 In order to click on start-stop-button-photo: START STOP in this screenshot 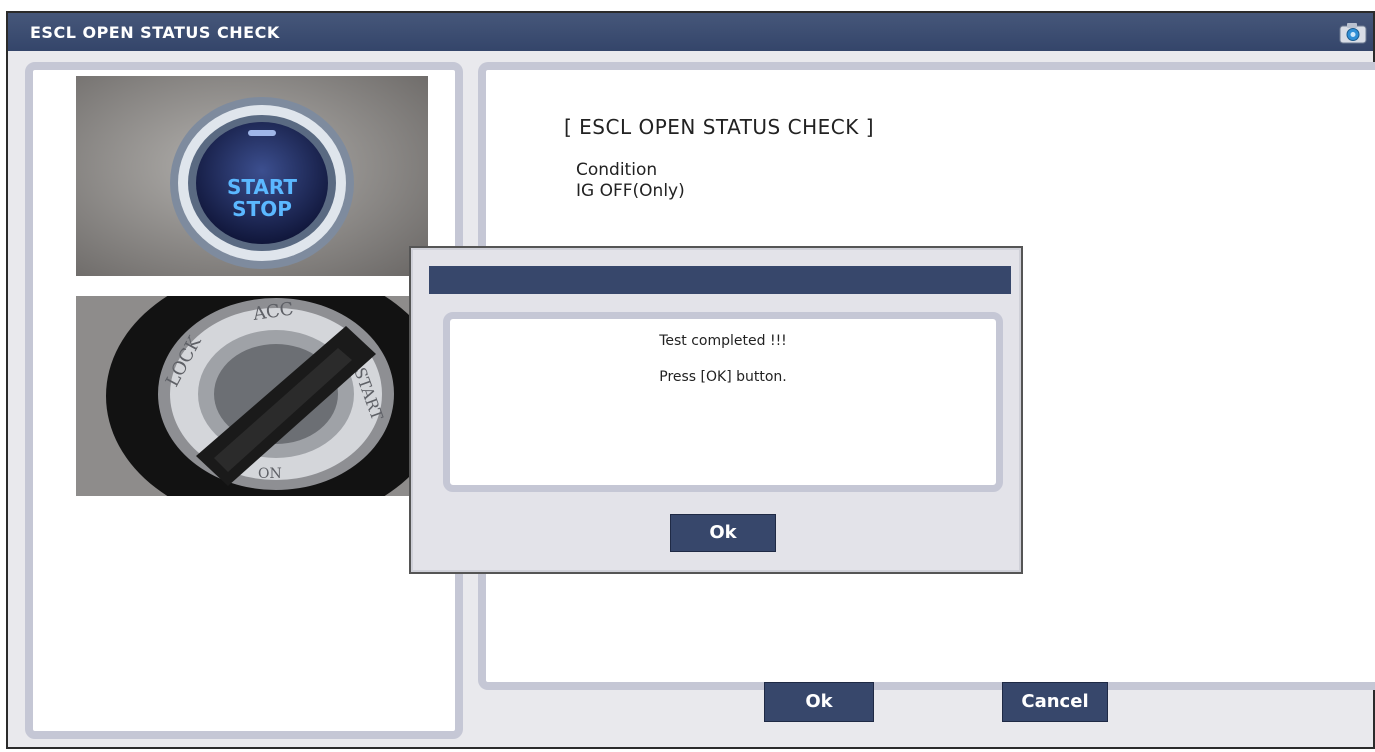, I will do `click(252, 176)`.